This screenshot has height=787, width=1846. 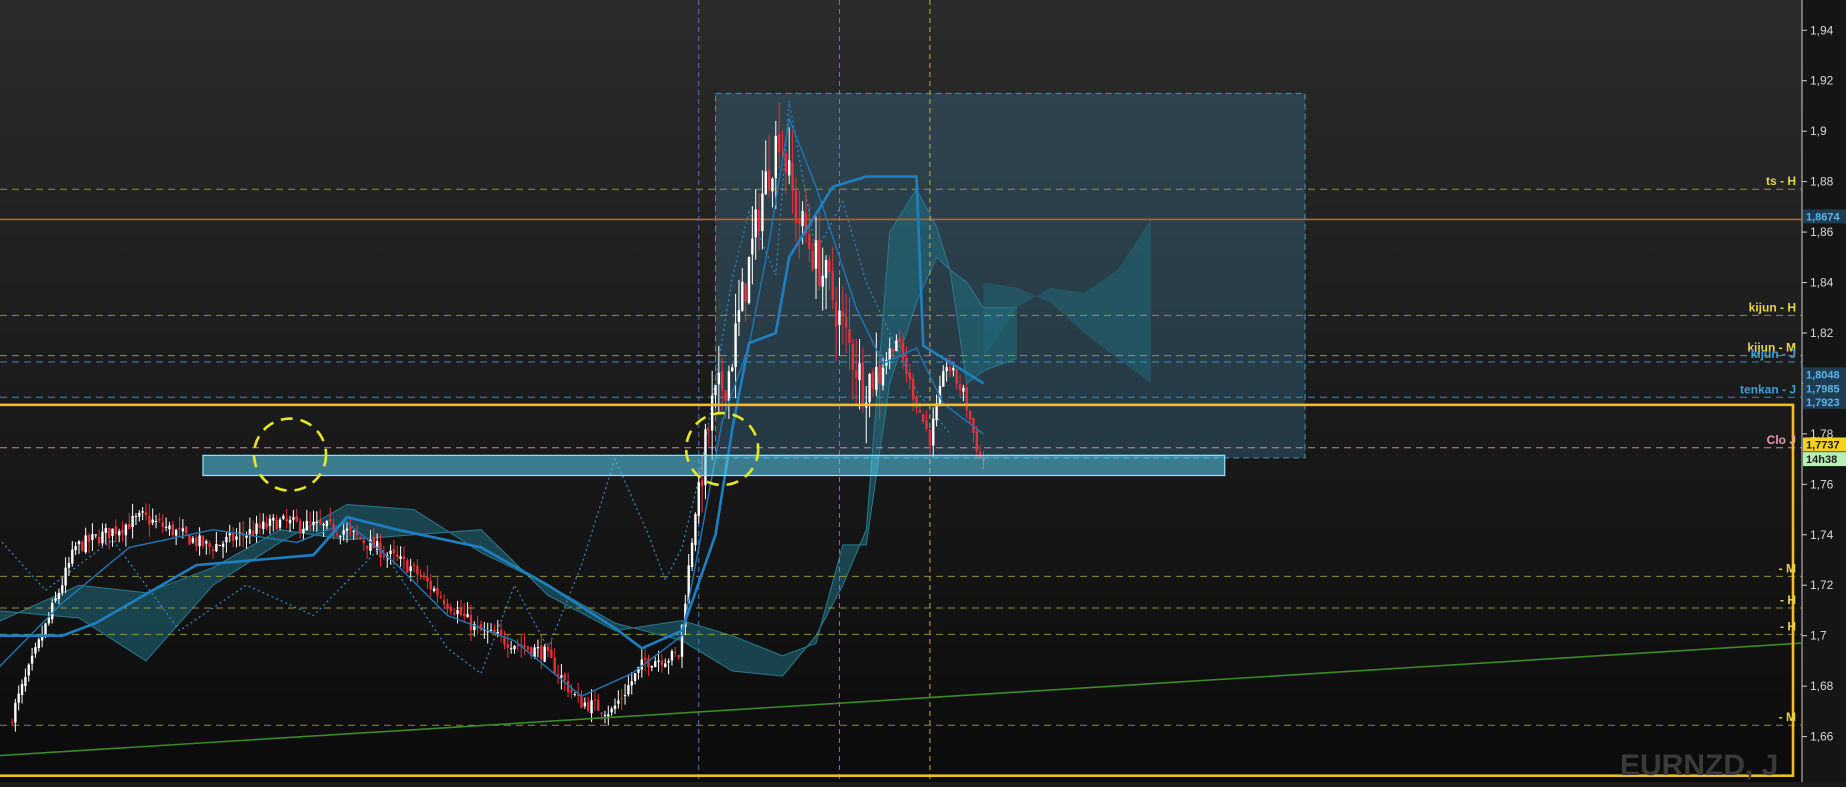 What do you see at coordinates (1788, 600) in the screenshot?
I see `level-label-8: - H` at bounding box center [1788, 600].